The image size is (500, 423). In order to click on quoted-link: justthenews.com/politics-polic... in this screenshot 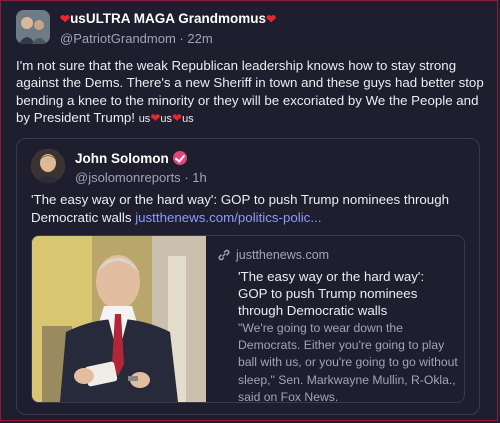, I will do `click(228, 217)`.